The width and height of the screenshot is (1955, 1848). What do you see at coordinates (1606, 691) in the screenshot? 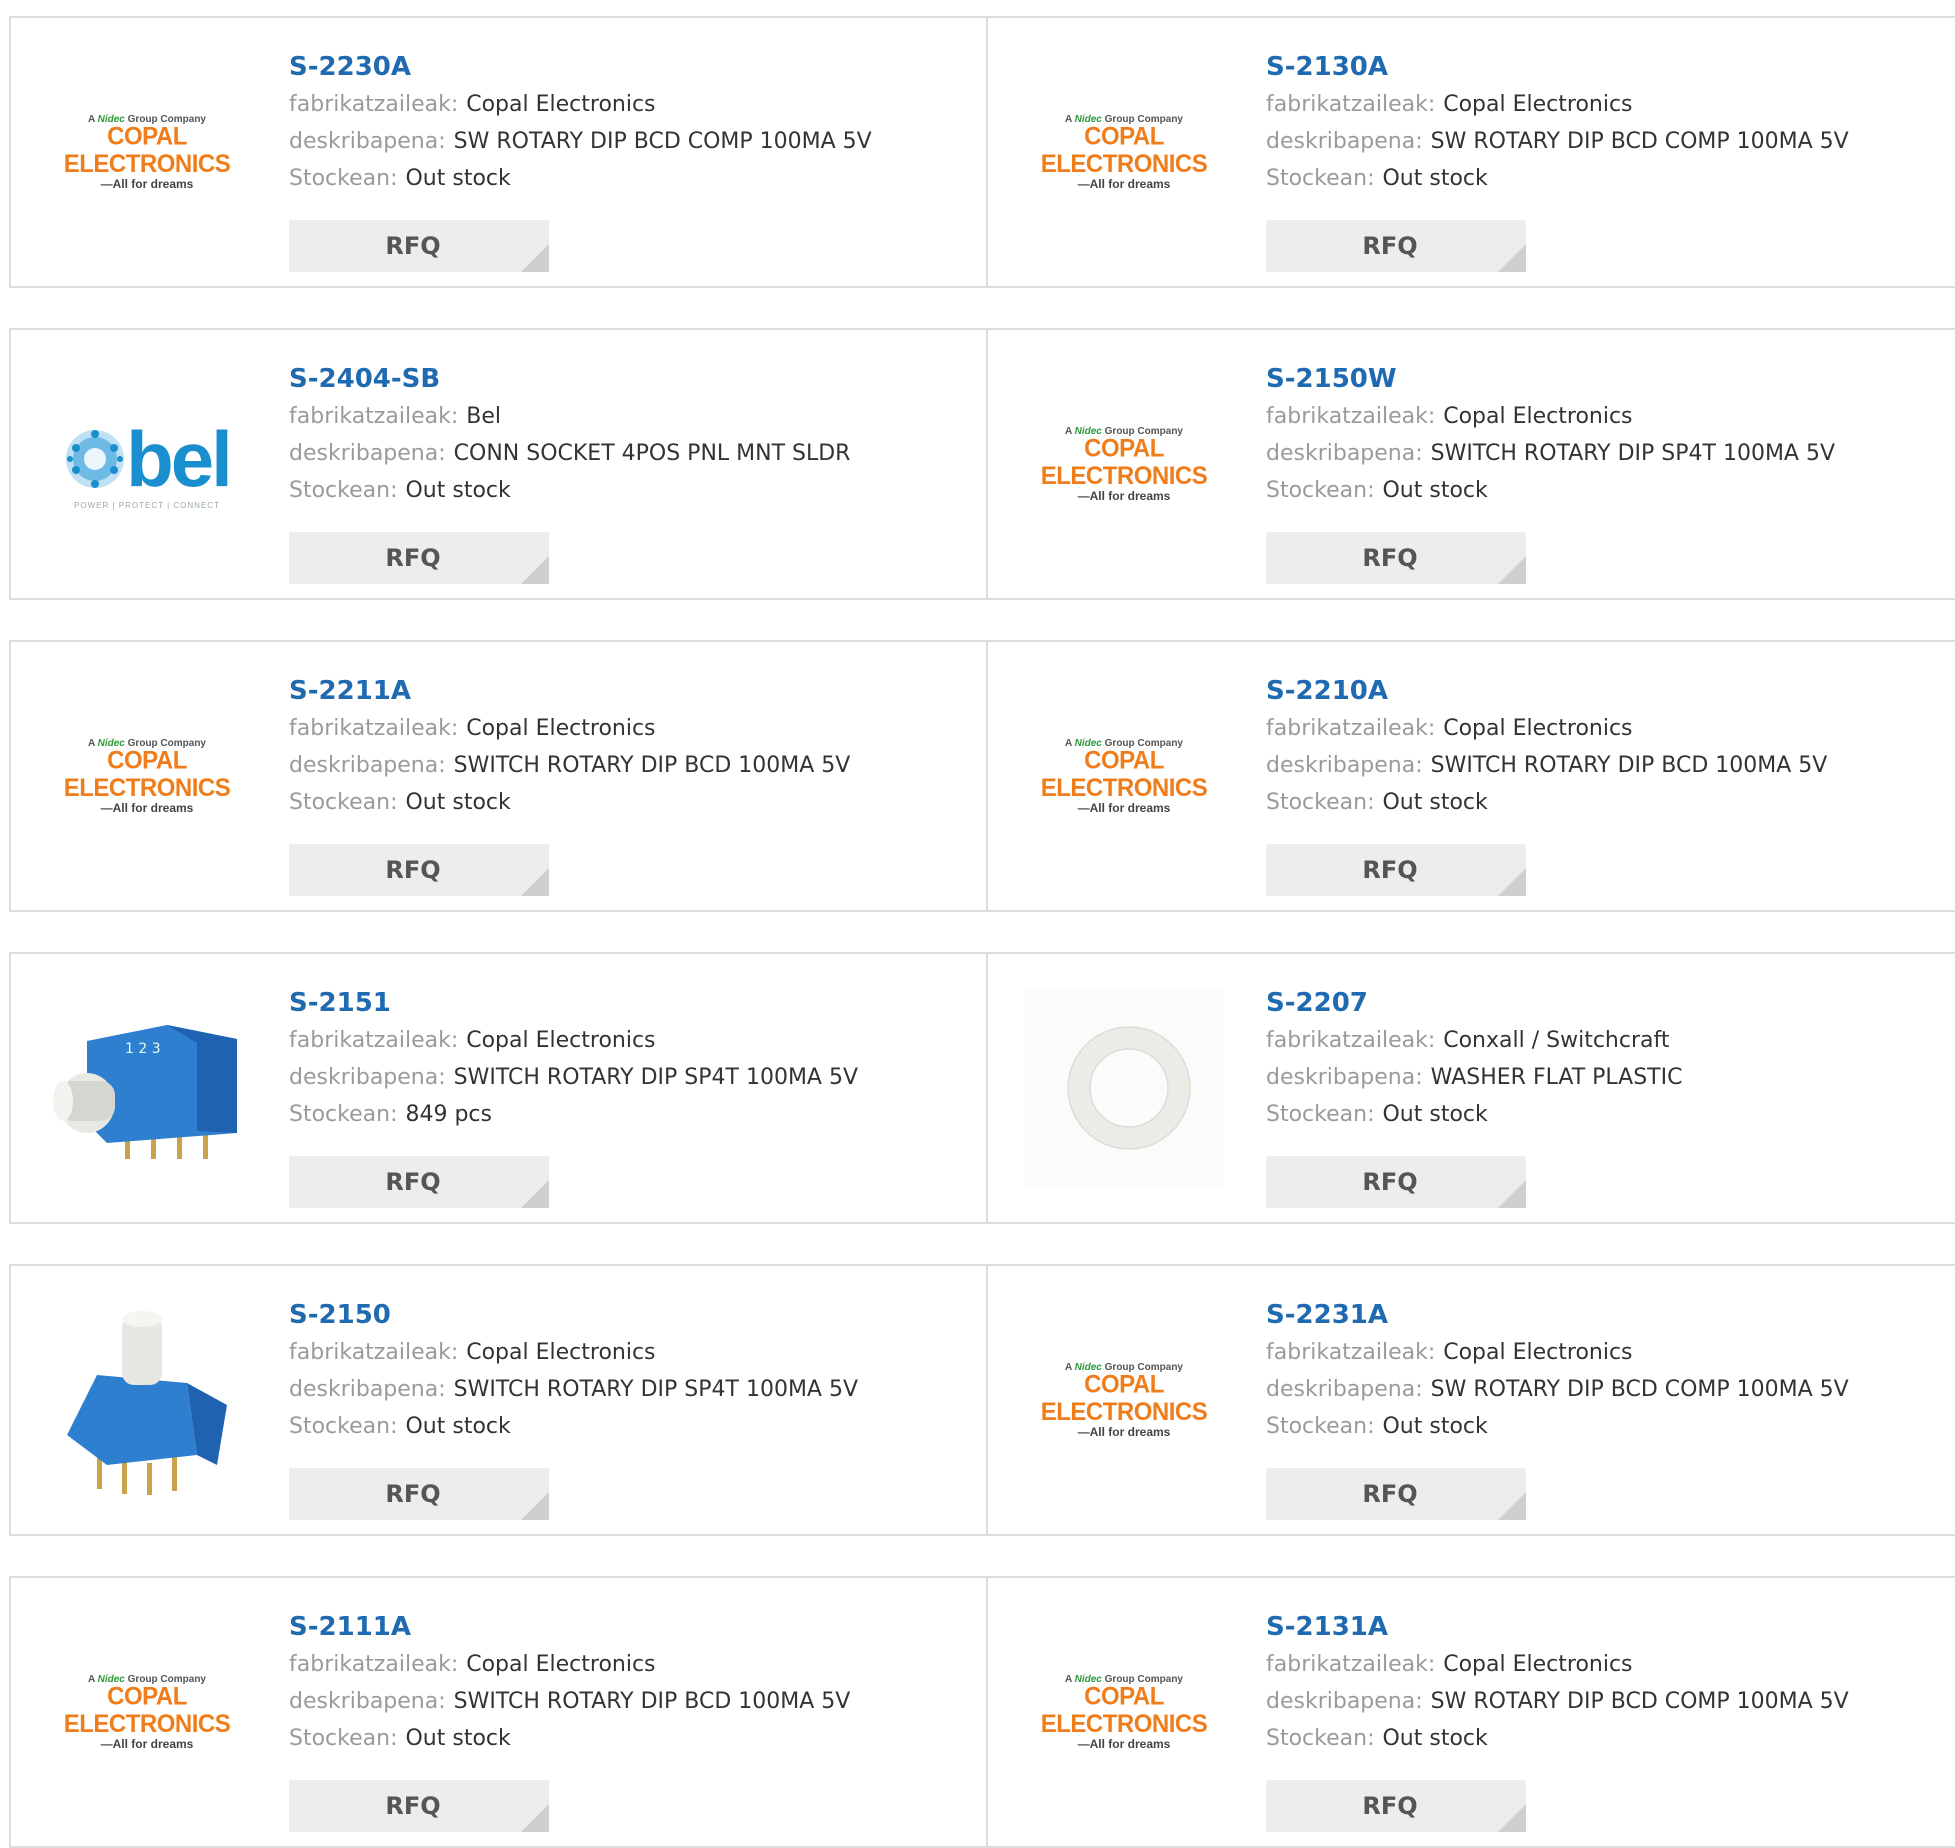
I see `part-number-link: S-2210A` at bounding box center [1606, 691].